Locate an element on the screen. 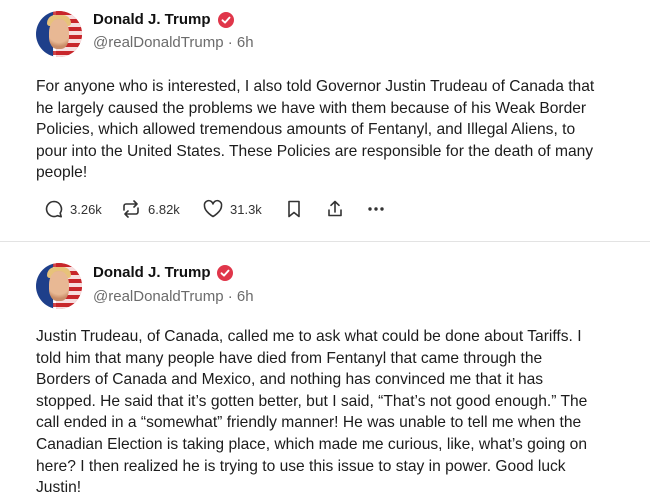 The width and height of the screenshot is (650, 499). share-icon is located at coordinates (335, 208).